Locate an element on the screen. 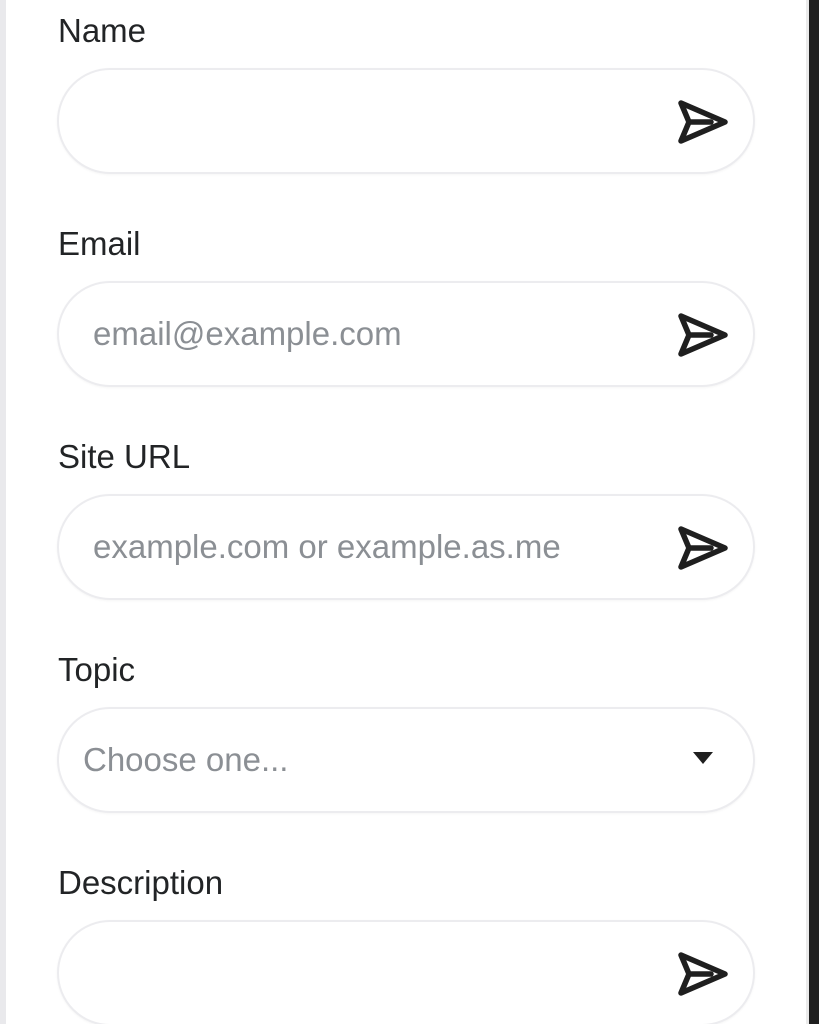 This screenshot has height=1024, width=819. site-url-send-button is located at coordinates (703, 548).